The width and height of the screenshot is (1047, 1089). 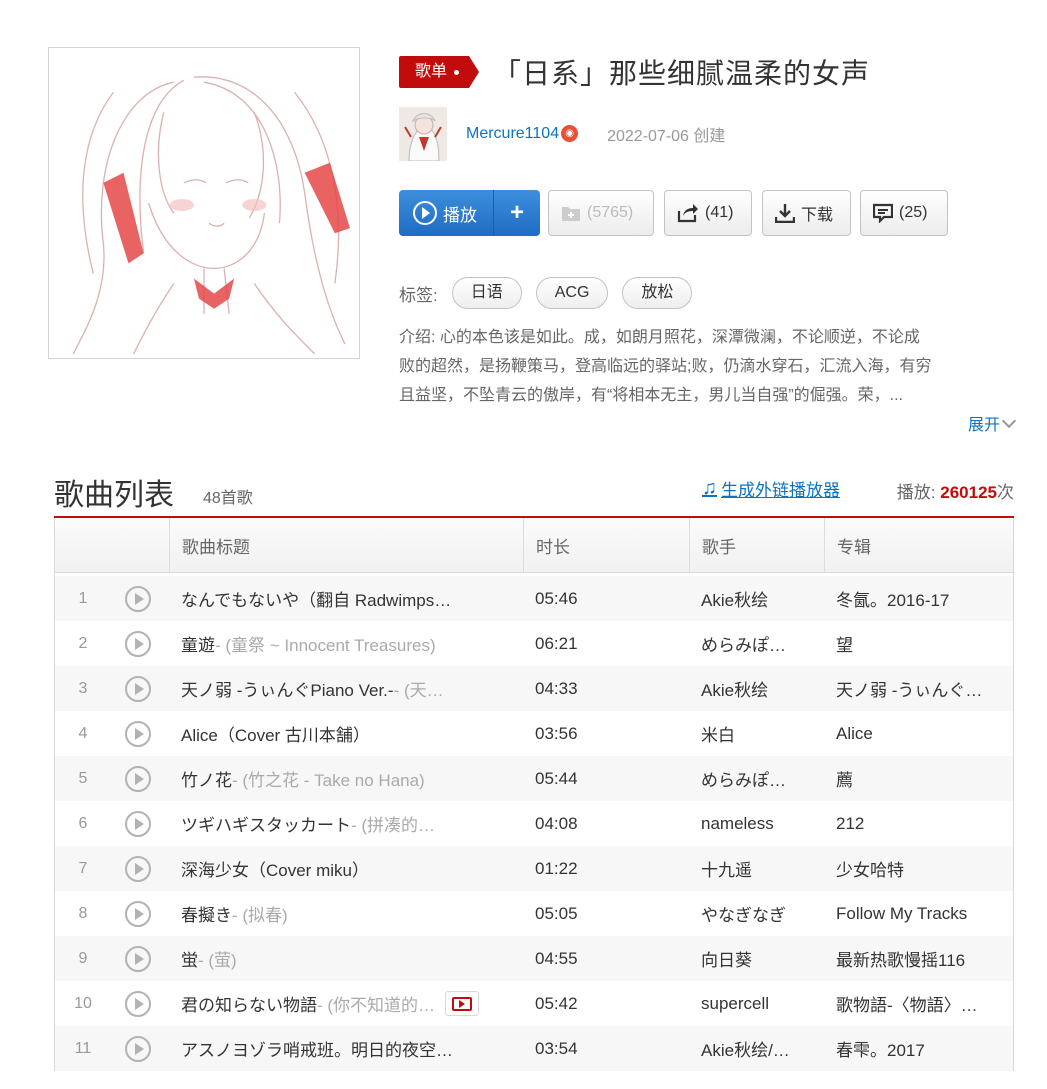 What do you see at coordinates (206, 778) in the screenshot?
I see `song-title: 竹ノ花` at bounding box center [206, 778].